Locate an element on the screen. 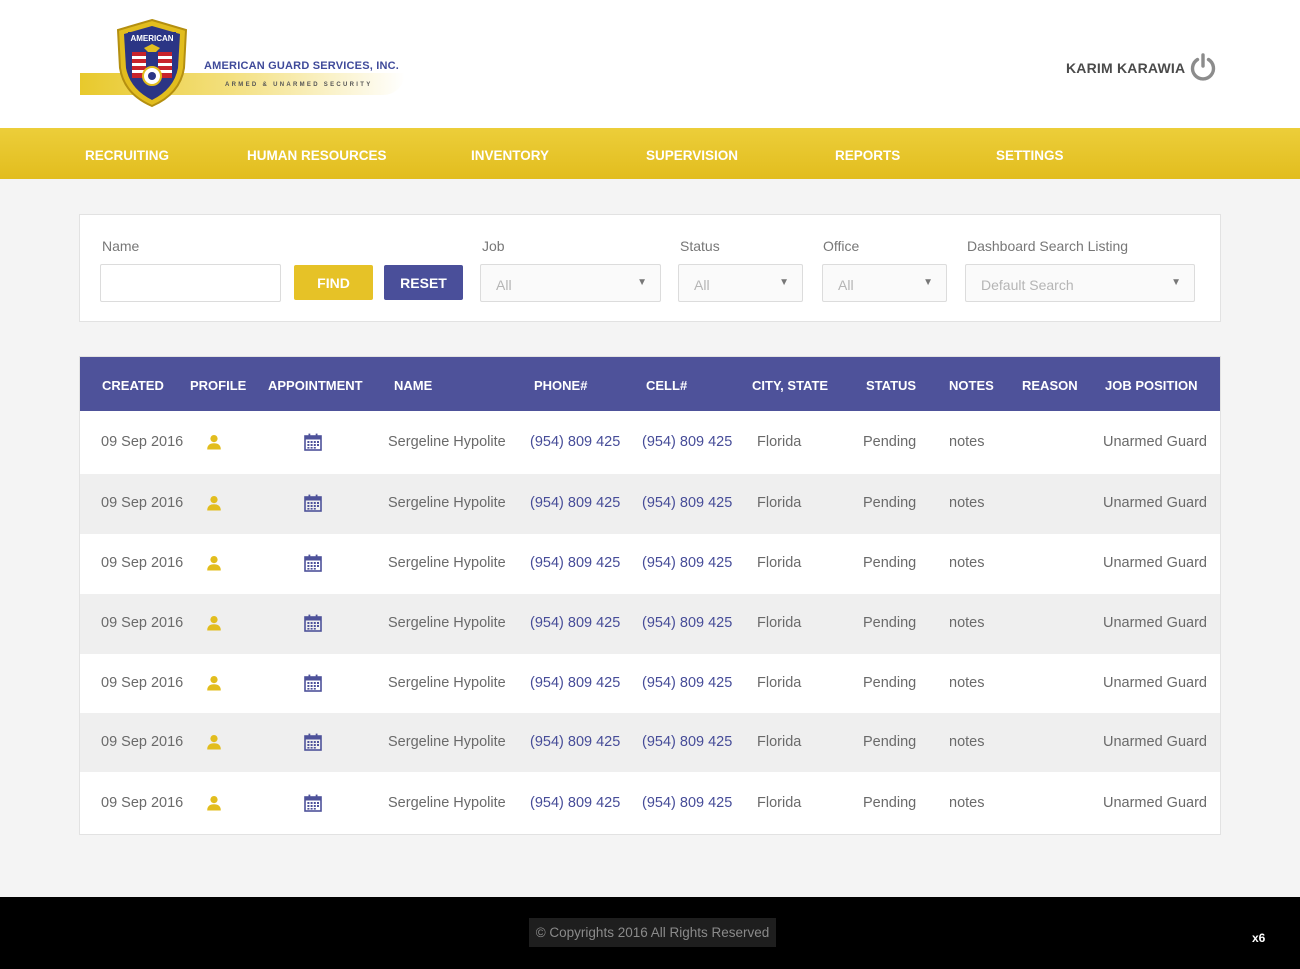 Image resolution: width=1300 pixels, height=969 pixels. office-select: All ▼ is located at coordinates (884, 283).